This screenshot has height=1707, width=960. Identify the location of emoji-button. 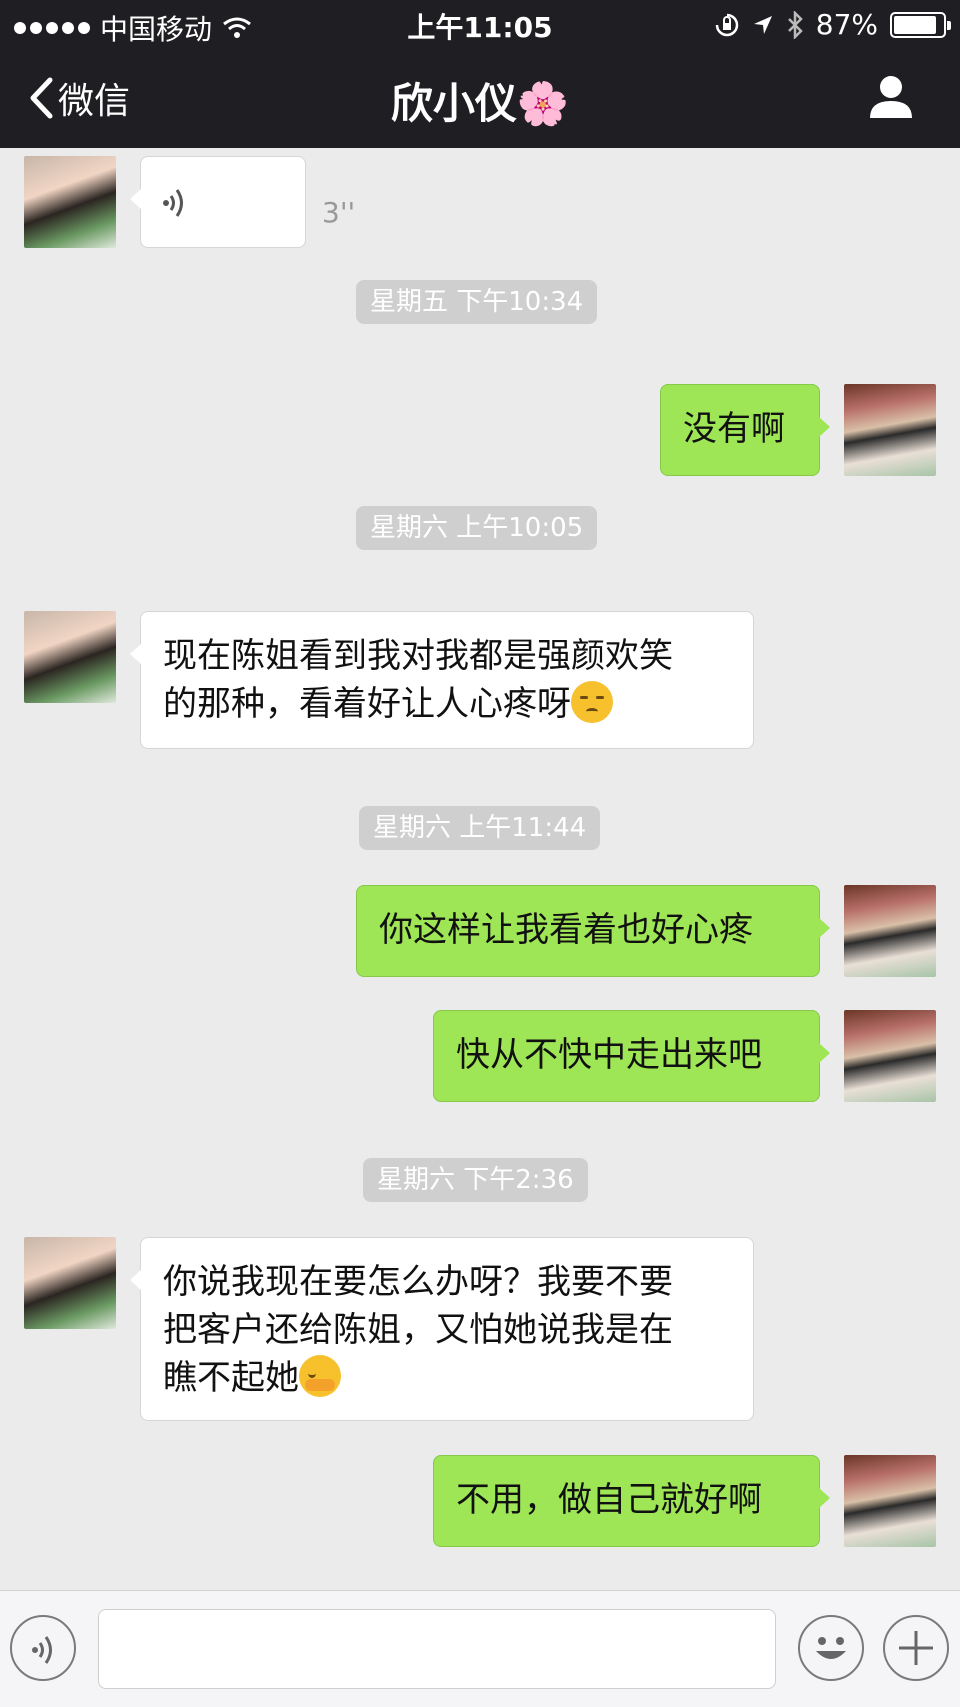
(831, 1648).